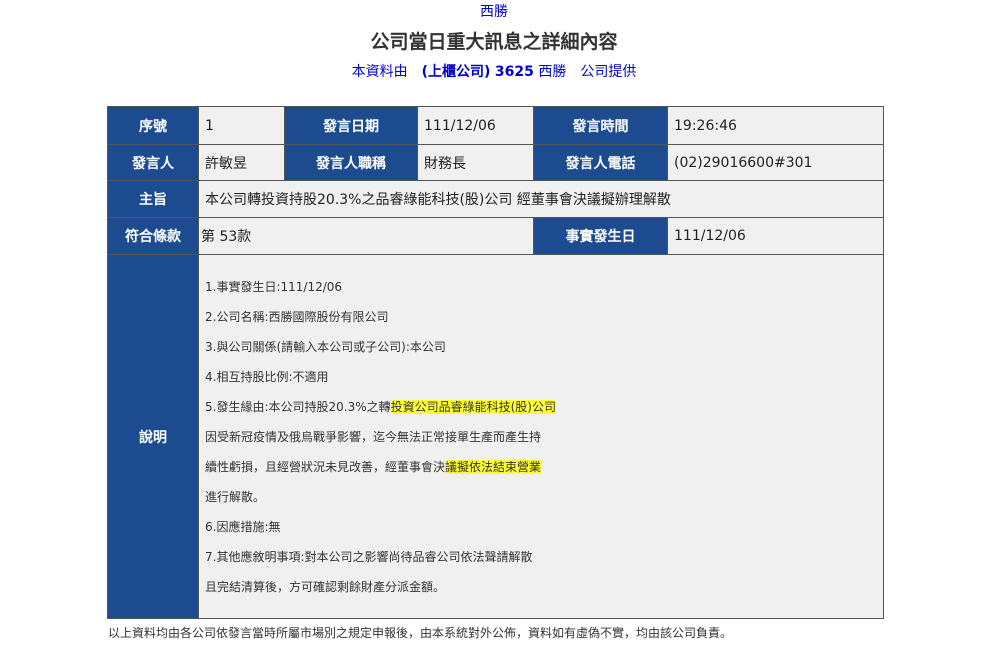 The width and height of the screenshot is (988, 655). What do you see at coordinates (153, 436) in the screenshot?
I see `description-label: 說明` at bounding box center [153, 436].